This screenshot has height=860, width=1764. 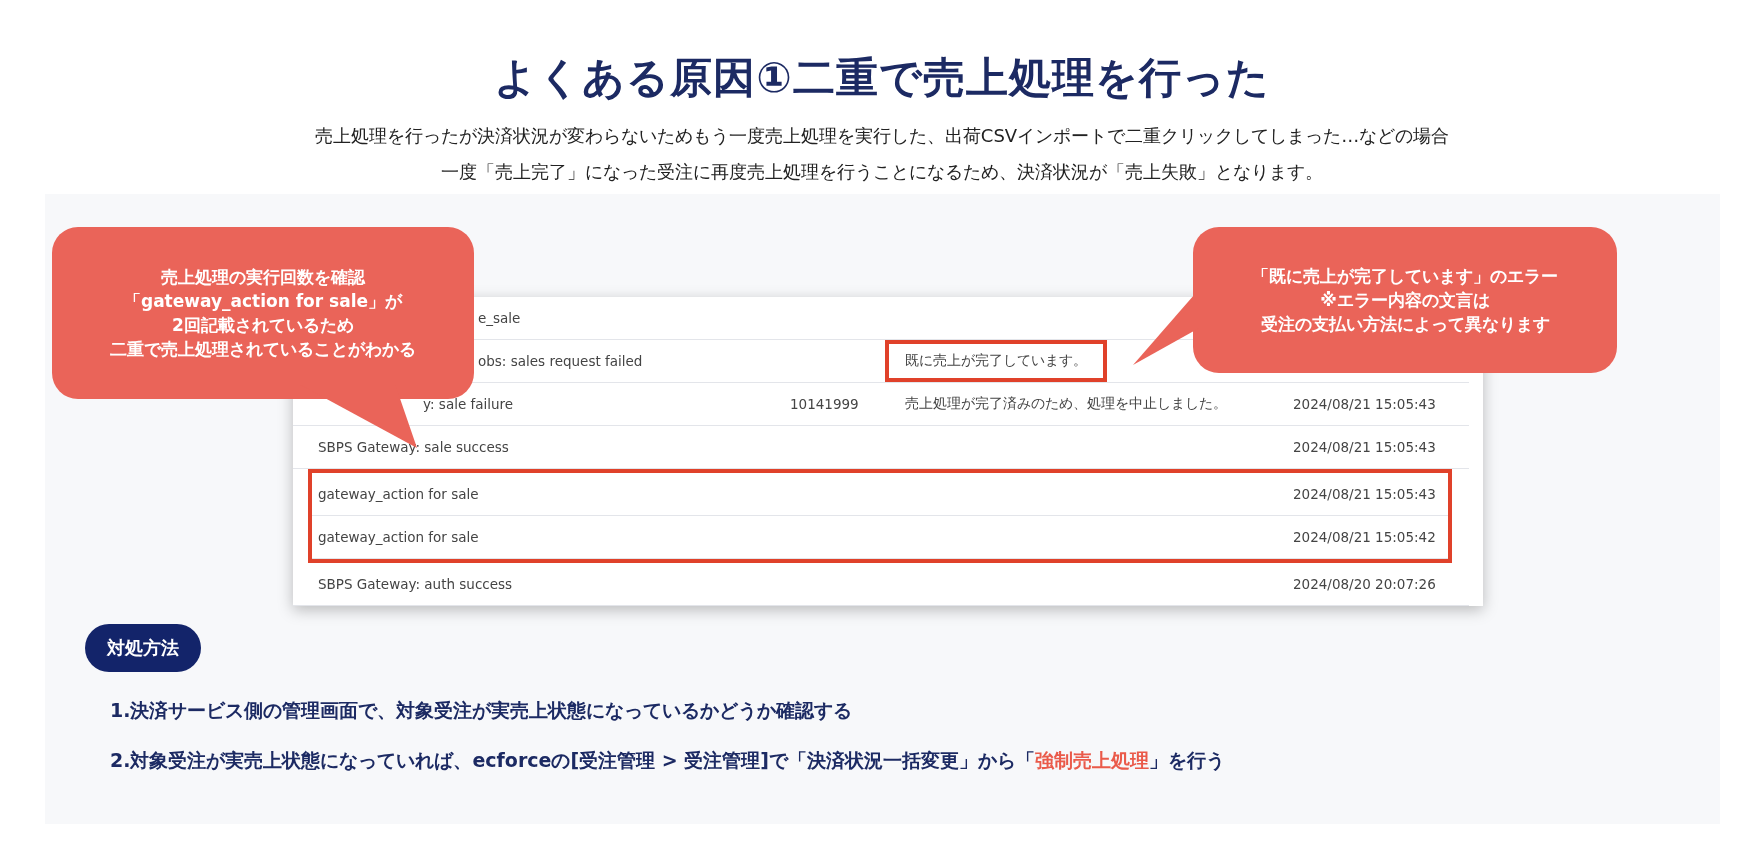 I want to click on page-title: よくある原因①二重で売上処理を行った, so click(x=882, y=78).